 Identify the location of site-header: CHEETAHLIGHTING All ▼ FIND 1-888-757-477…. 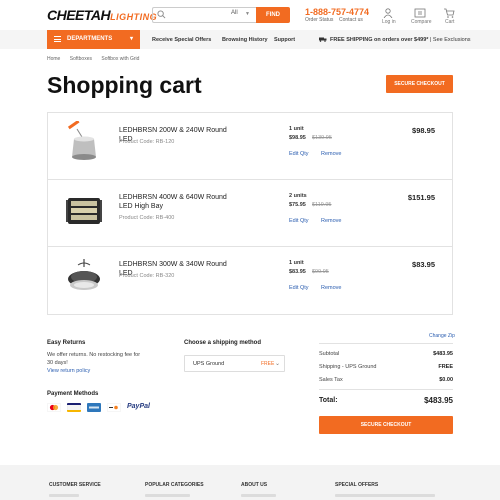
(250, 15).